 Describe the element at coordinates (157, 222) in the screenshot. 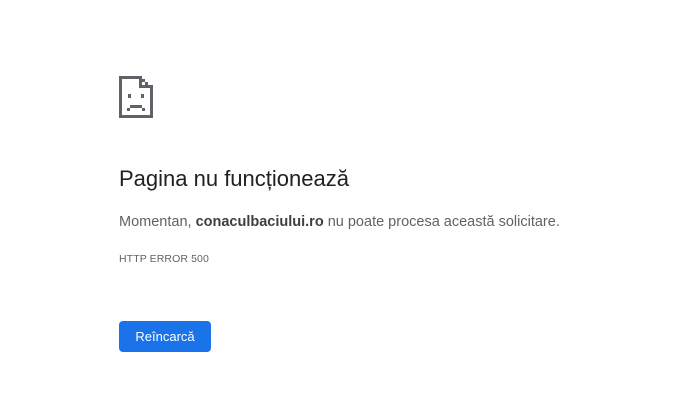

I see `error-message-prefix: Momentan,` at that location.